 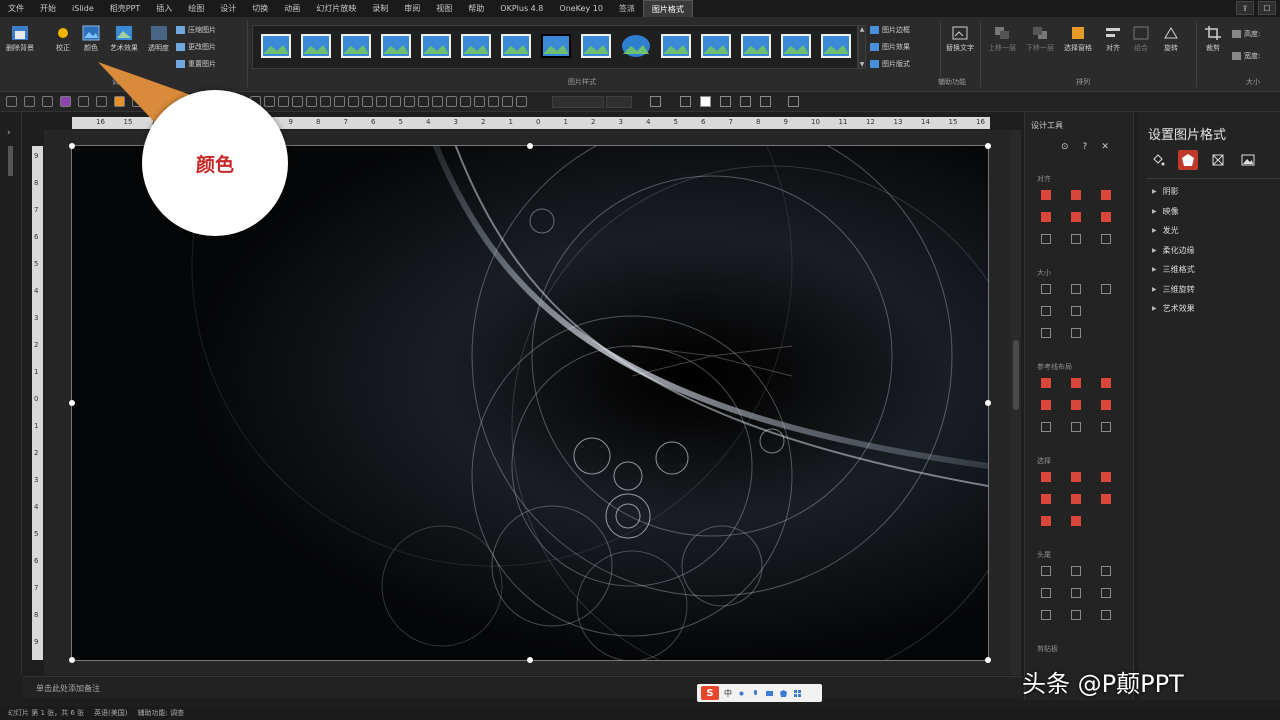 I want to click on close-icon: ✕, so click(x=1105, y=147).